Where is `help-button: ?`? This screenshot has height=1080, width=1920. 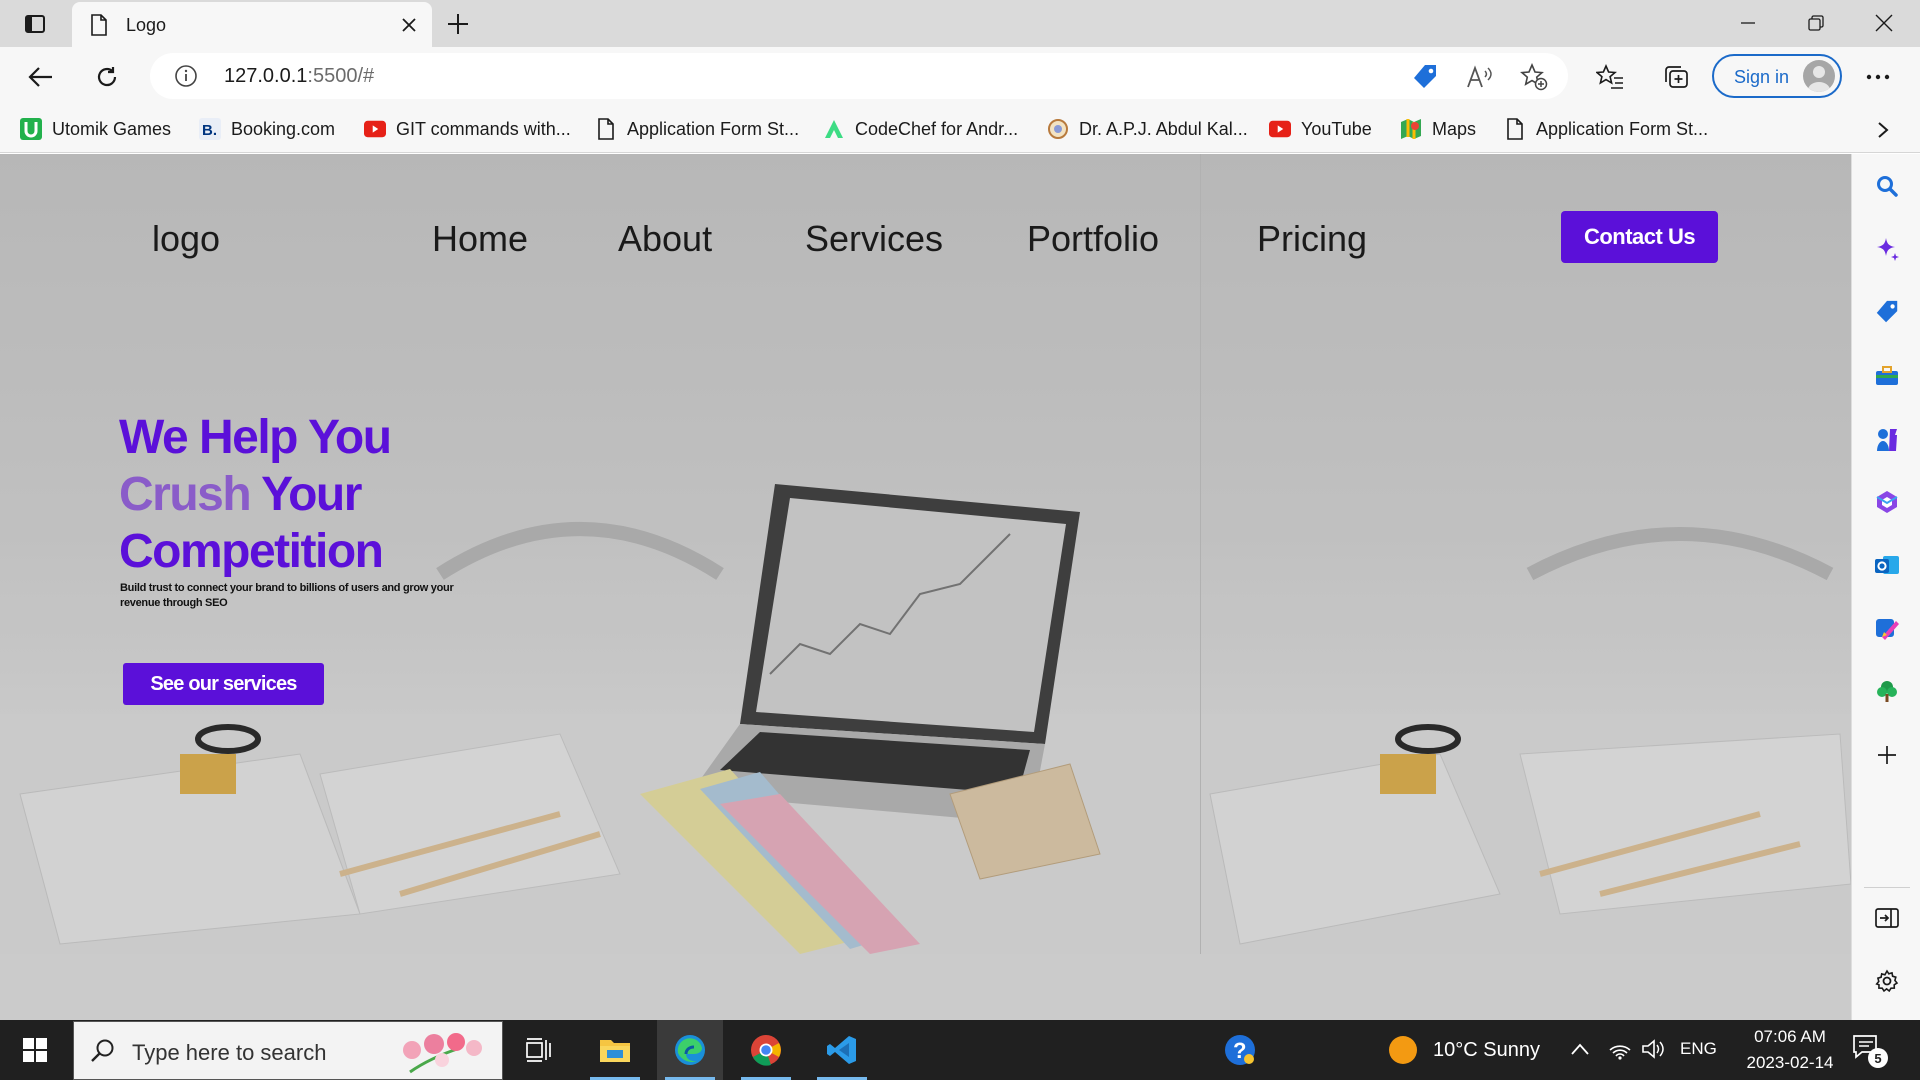
help-button: ? is located at coordinates (1240, 1050).